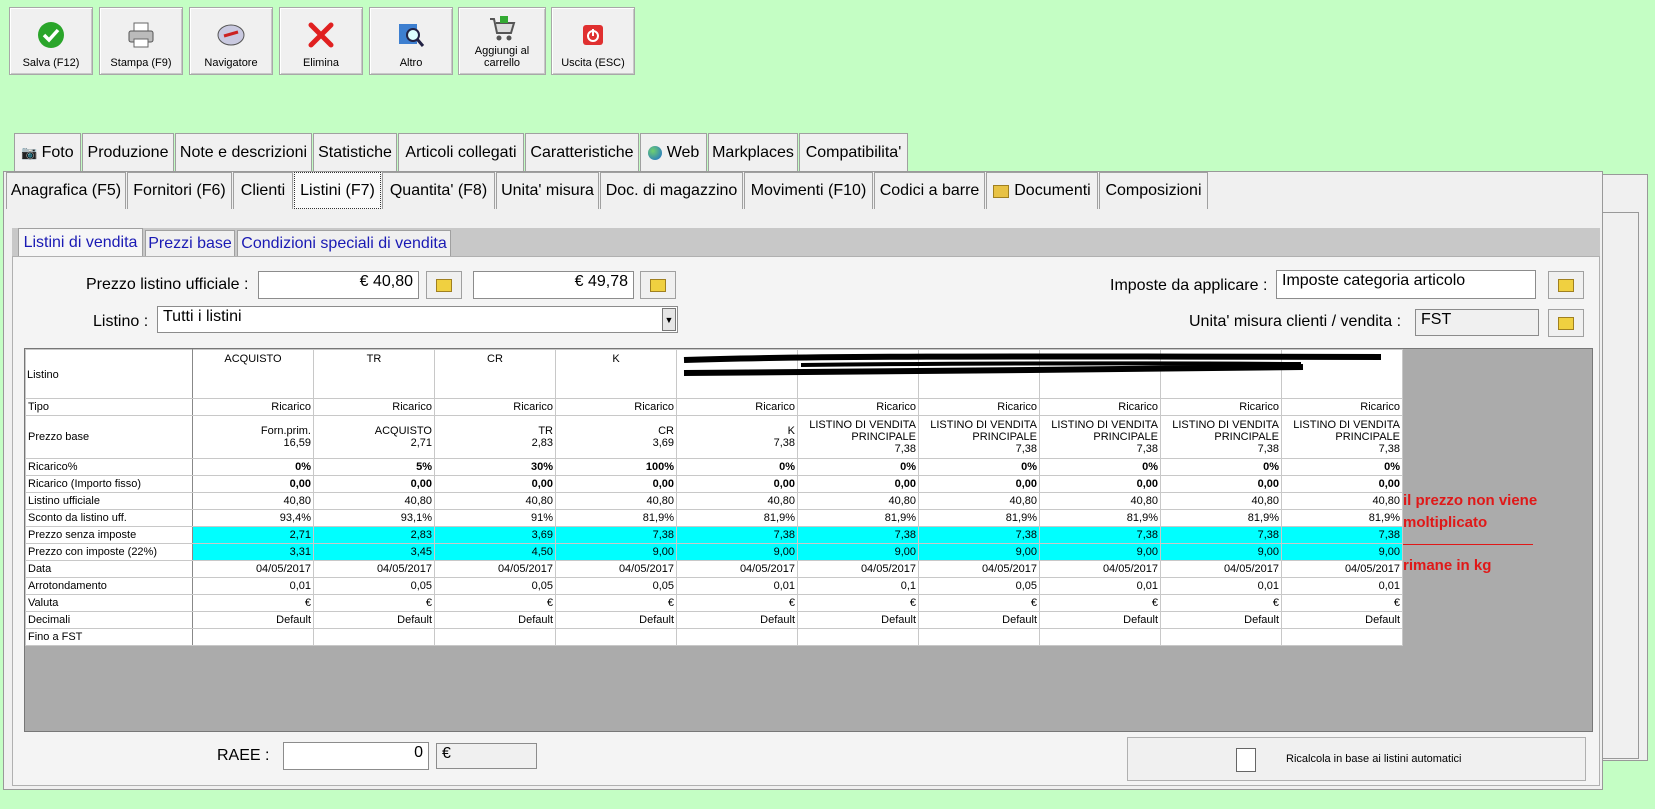  I want to click on tab-fornitori: Fornitori (F6), so click(179, 190).